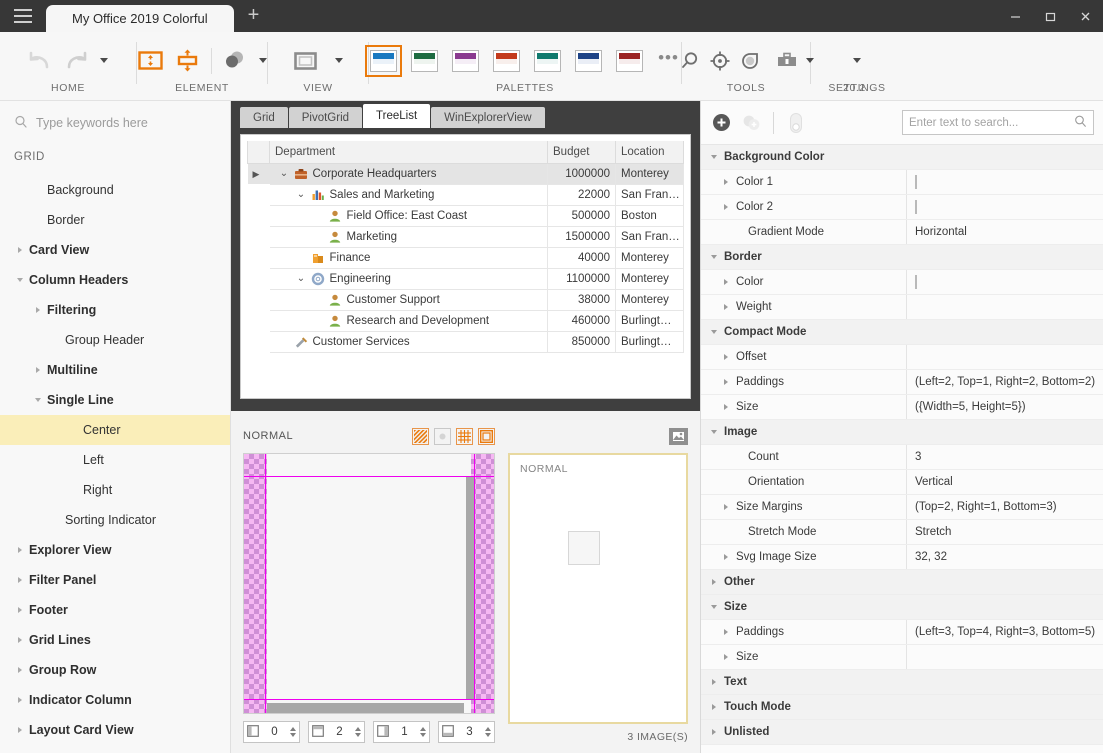 The height and width of the screenshot is (753, 1103). What do you see at coordinates (902, 257) in the screenshot?
I see `property-category-border: Border` at bounding box center [902, 257].